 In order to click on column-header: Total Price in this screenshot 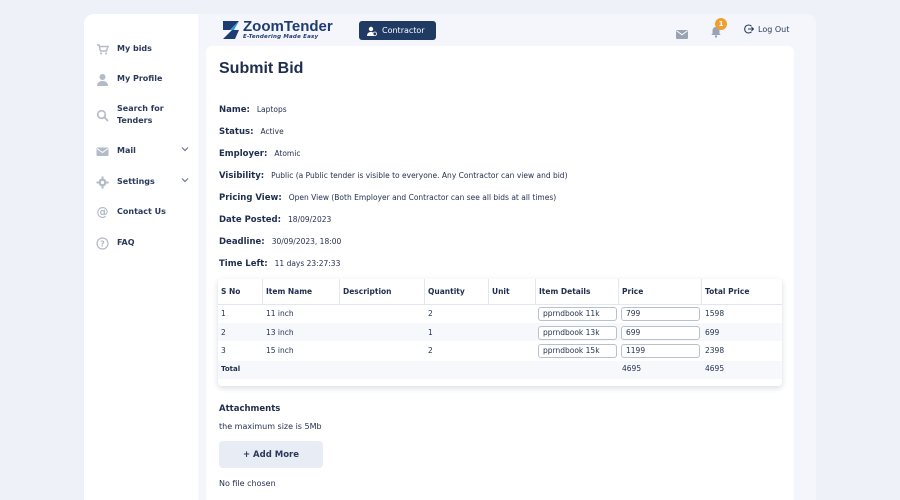, I will do `click(727, 291)`.